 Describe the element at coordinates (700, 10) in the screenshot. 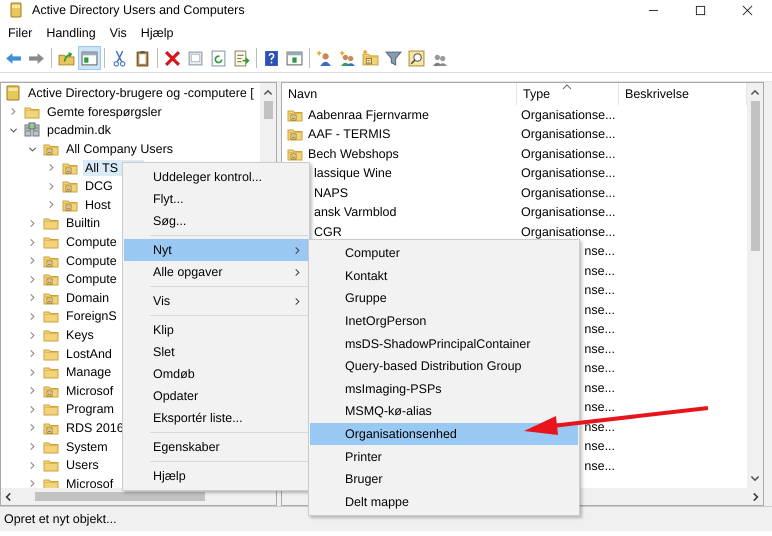

I see `maximize-icon` at that location.